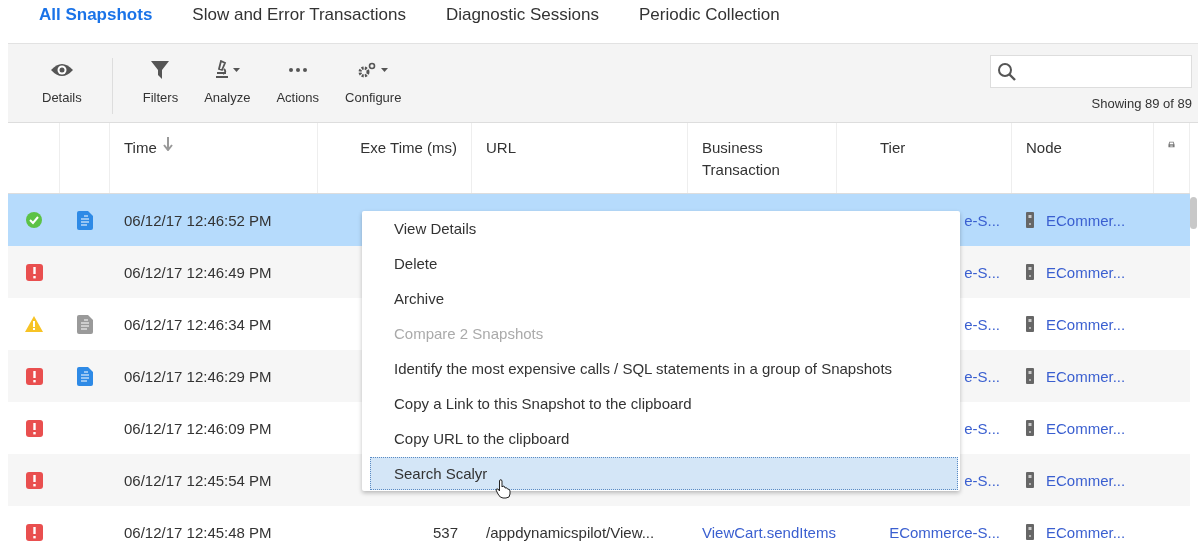 The width and height of the screenshot is (1198, 554). I want to click on time-cell: 06/12/17 12:46:34 PM, so click(198, 324).